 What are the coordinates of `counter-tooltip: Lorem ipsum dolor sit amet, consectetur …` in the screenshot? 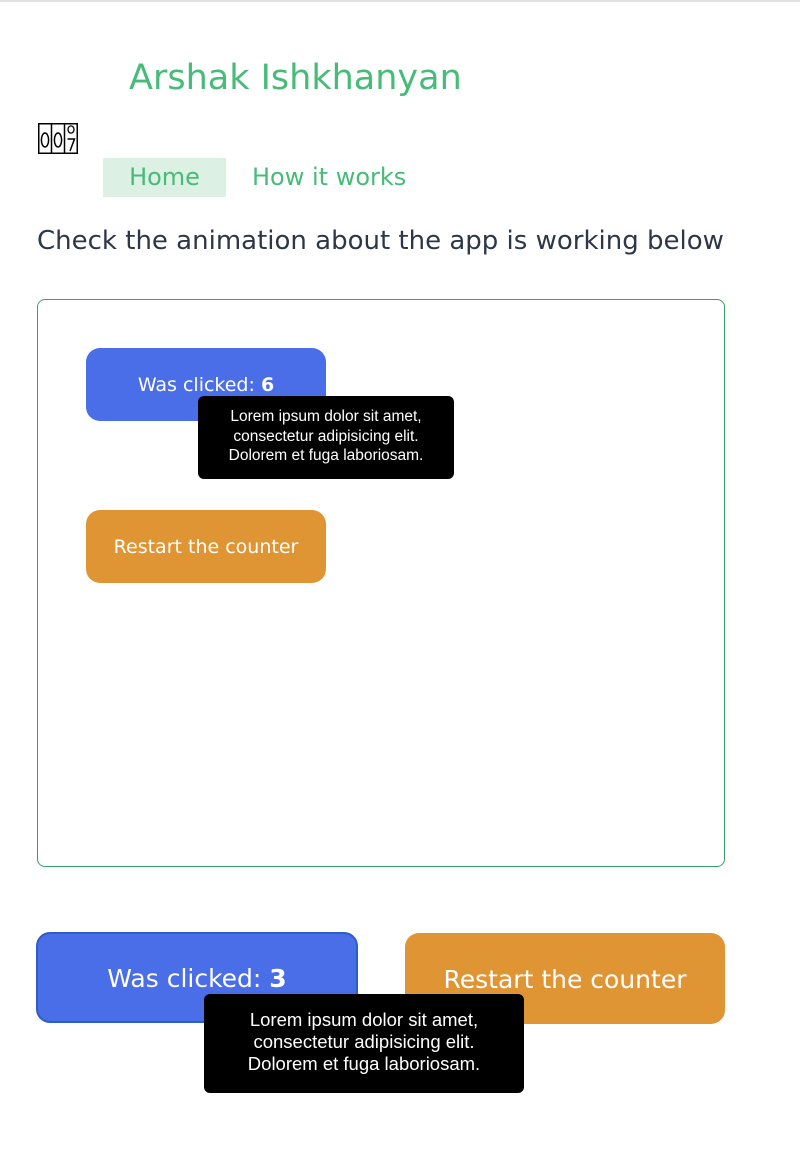 It's located at (364, 1043).